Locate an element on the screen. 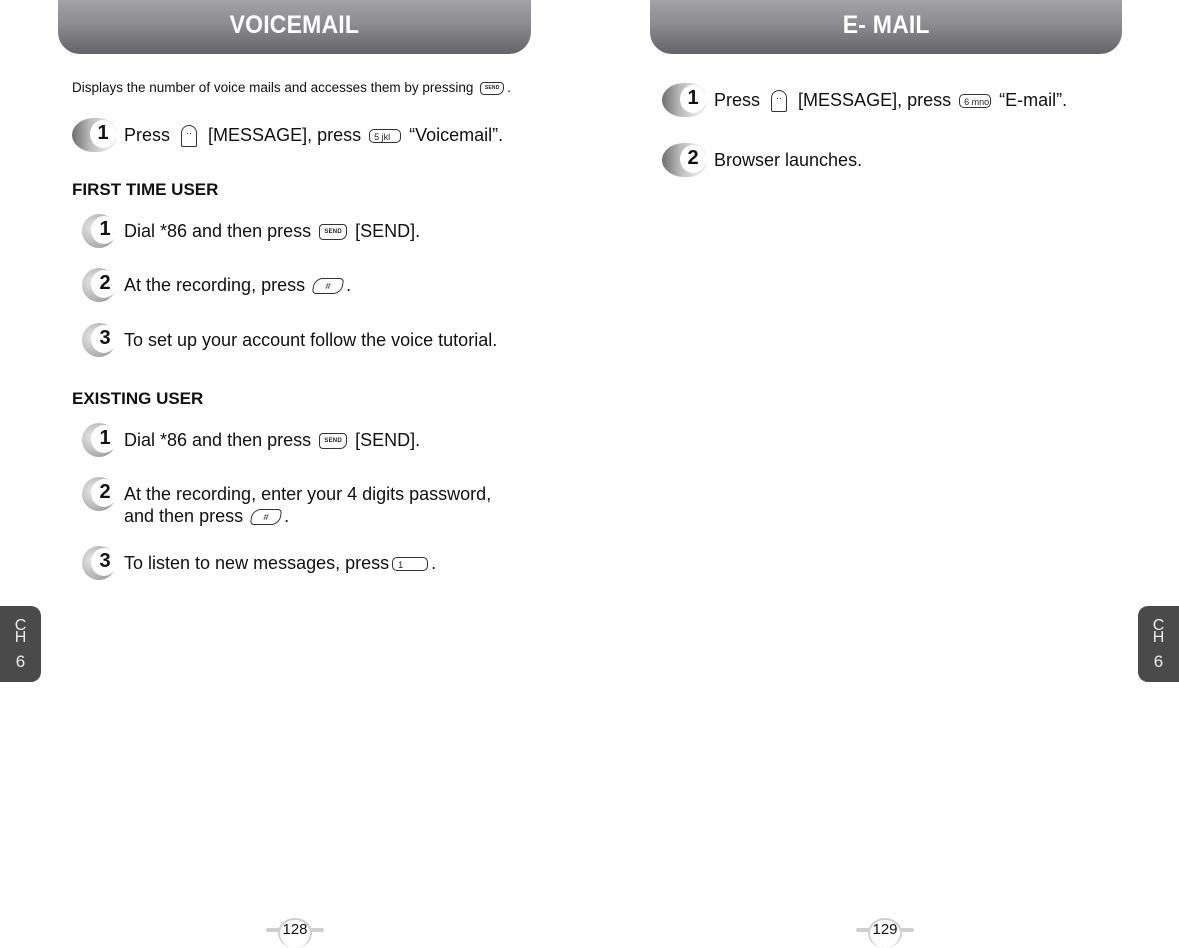 The width and height of the screenshot is (1179, 948). email-step-2: 2 Browser launches. is located at coordinates (762, 160).